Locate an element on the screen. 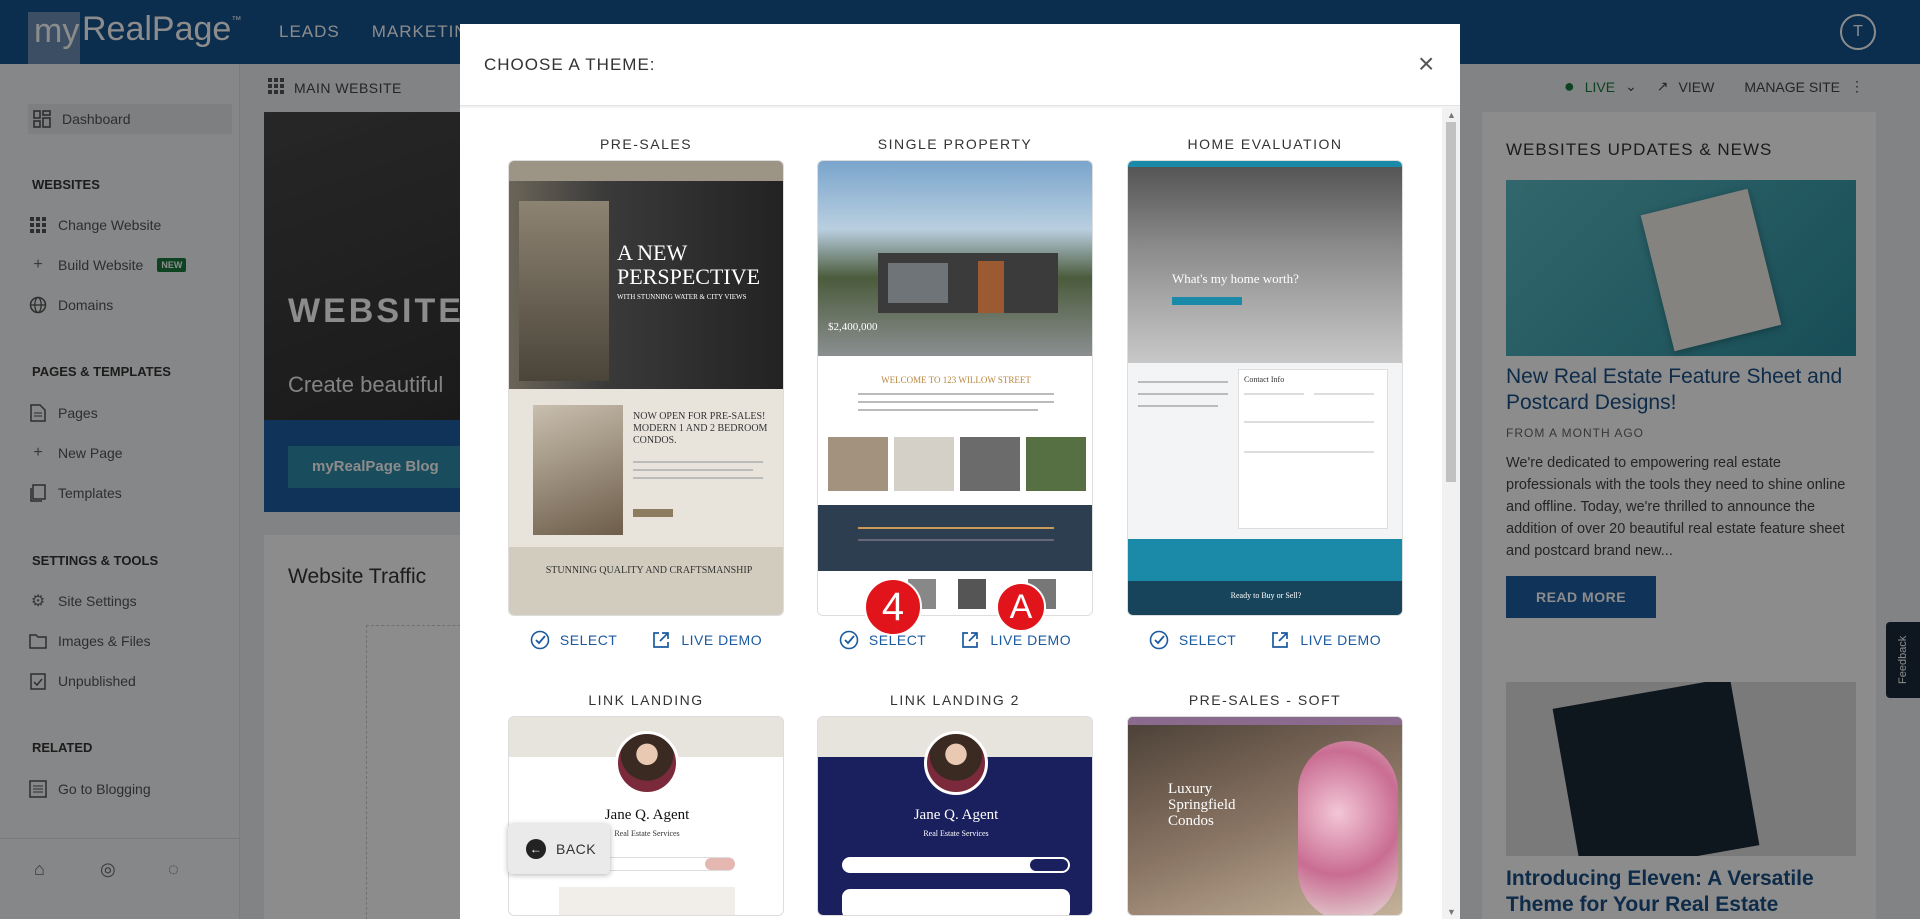 The image size is (1920, 919). close-icon: × is located at coordinates (1426, 64).